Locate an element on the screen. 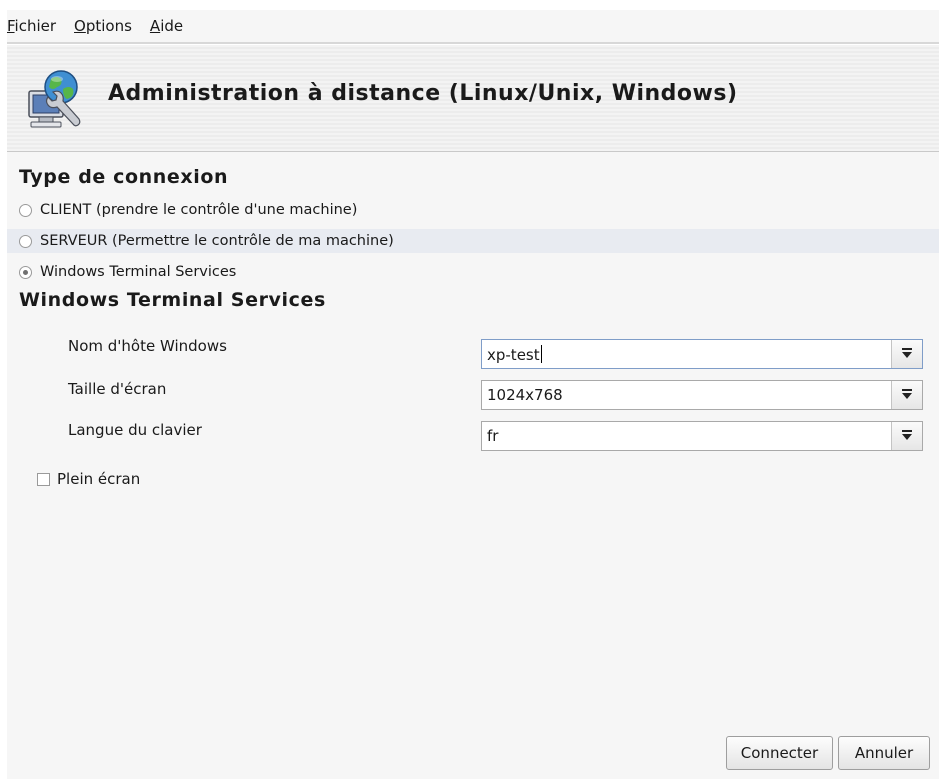 Image resolution: width=939 pixels, height=779 pixels. keyboard-combo: fr is located at coordinates (702, 436).